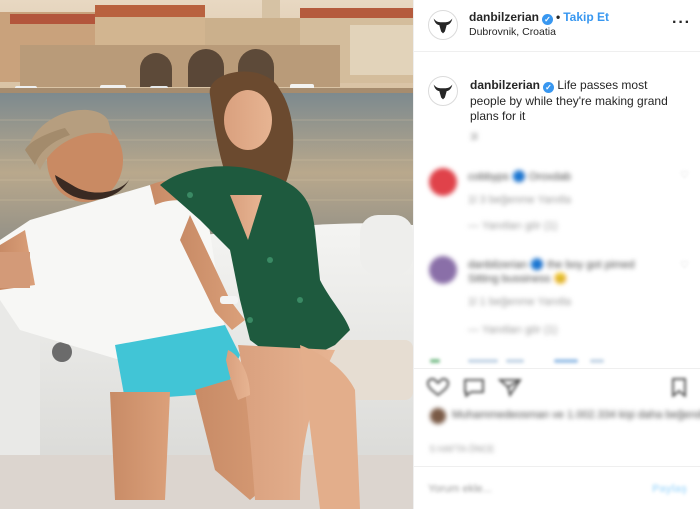 The height and width of the screenshot is (509, 700). I want to click on more-options-icon: ···, so click(681, 23).